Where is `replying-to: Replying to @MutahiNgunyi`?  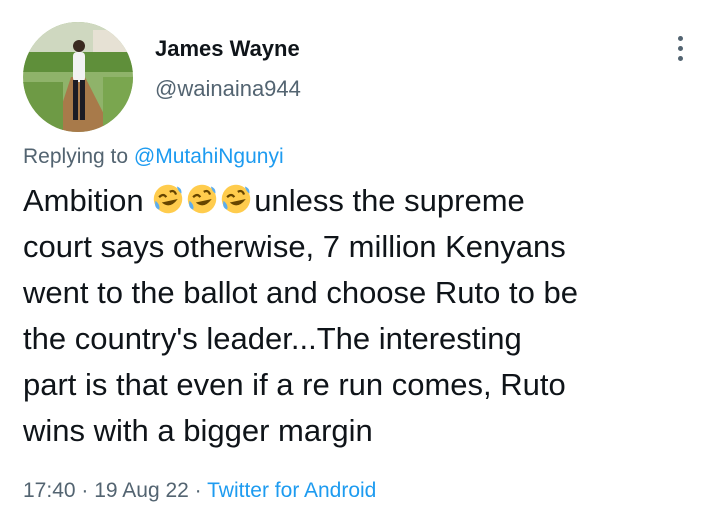
replying-to: Replying to @MutahiNgunyi is located at coordinates (153, 157).